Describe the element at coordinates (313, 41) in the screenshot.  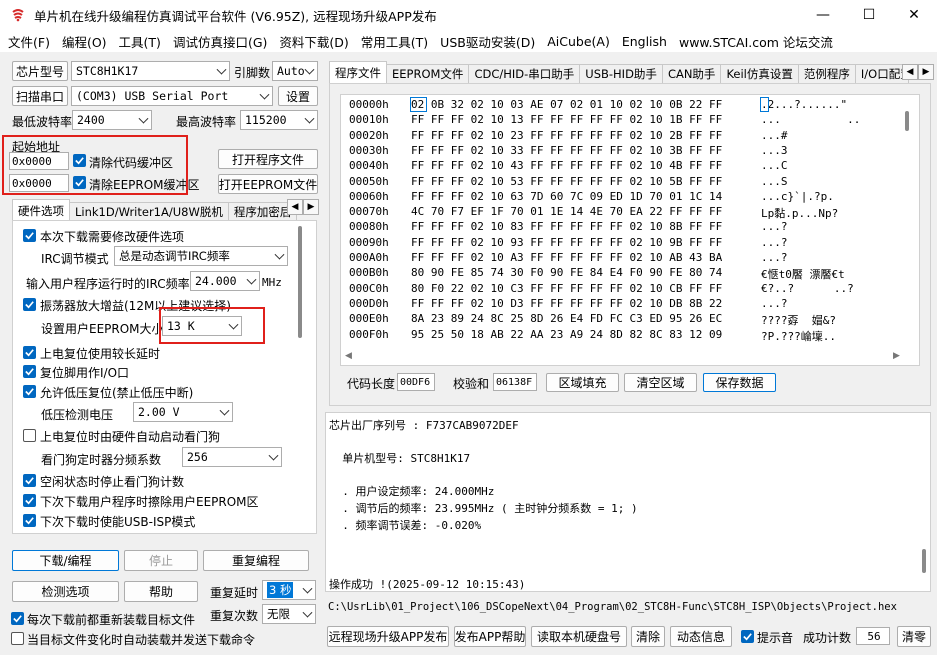
I see `menu-download: 资料下载(D)` at that location.